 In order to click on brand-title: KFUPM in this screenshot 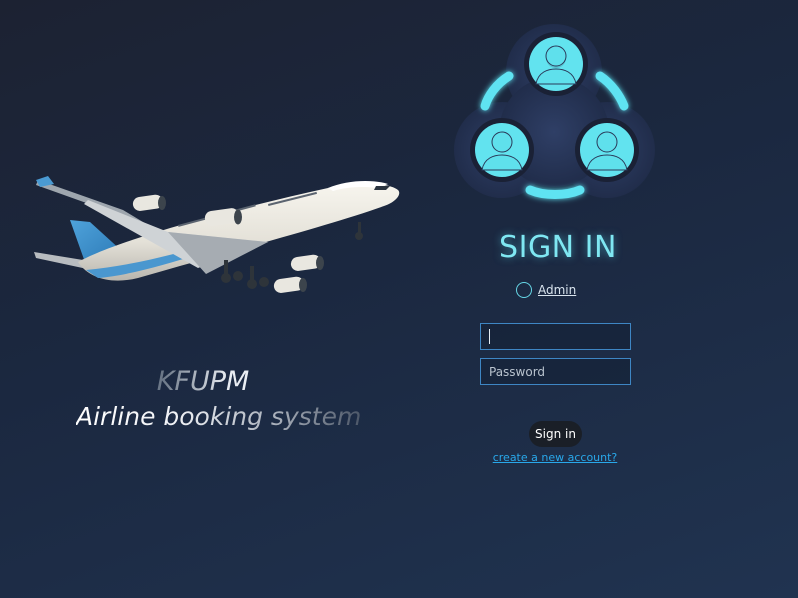, I will do `click(203, 381)`.